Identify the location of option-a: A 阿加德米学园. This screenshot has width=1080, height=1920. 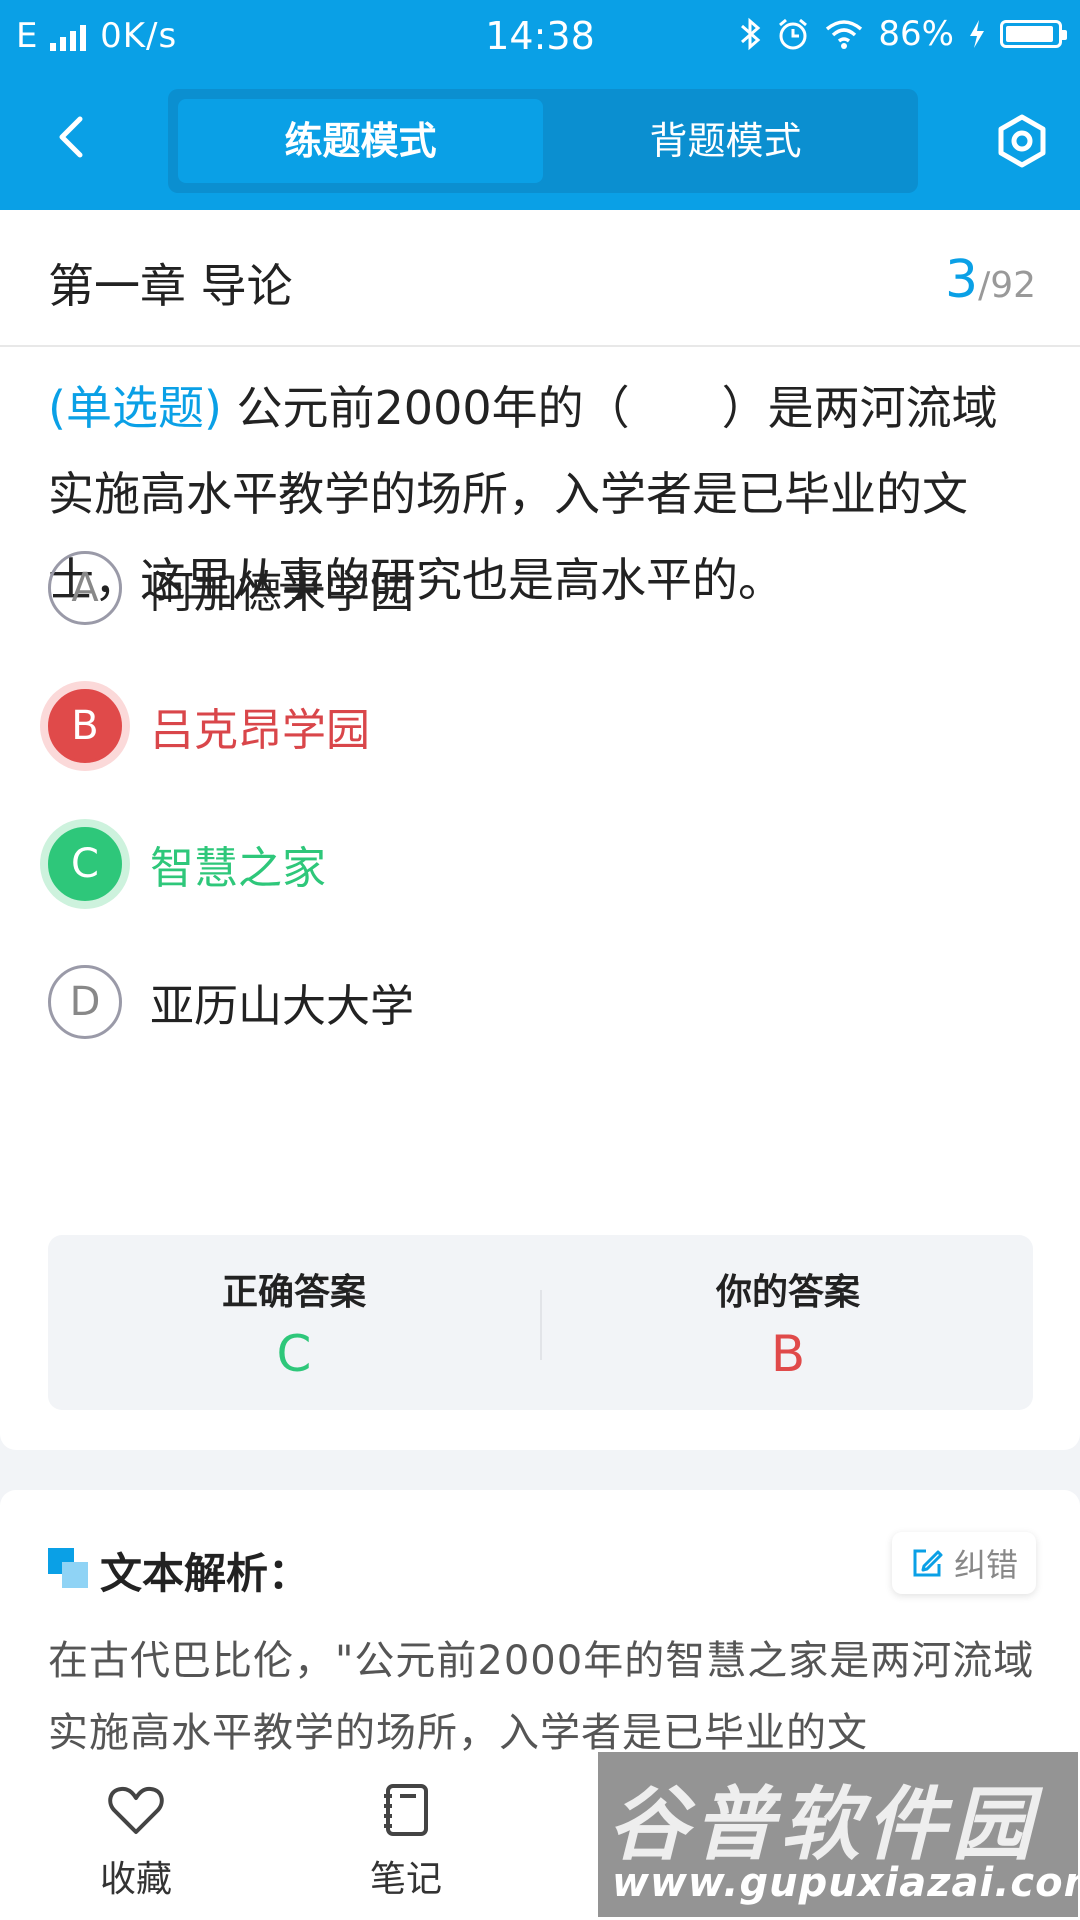
(538, 588).